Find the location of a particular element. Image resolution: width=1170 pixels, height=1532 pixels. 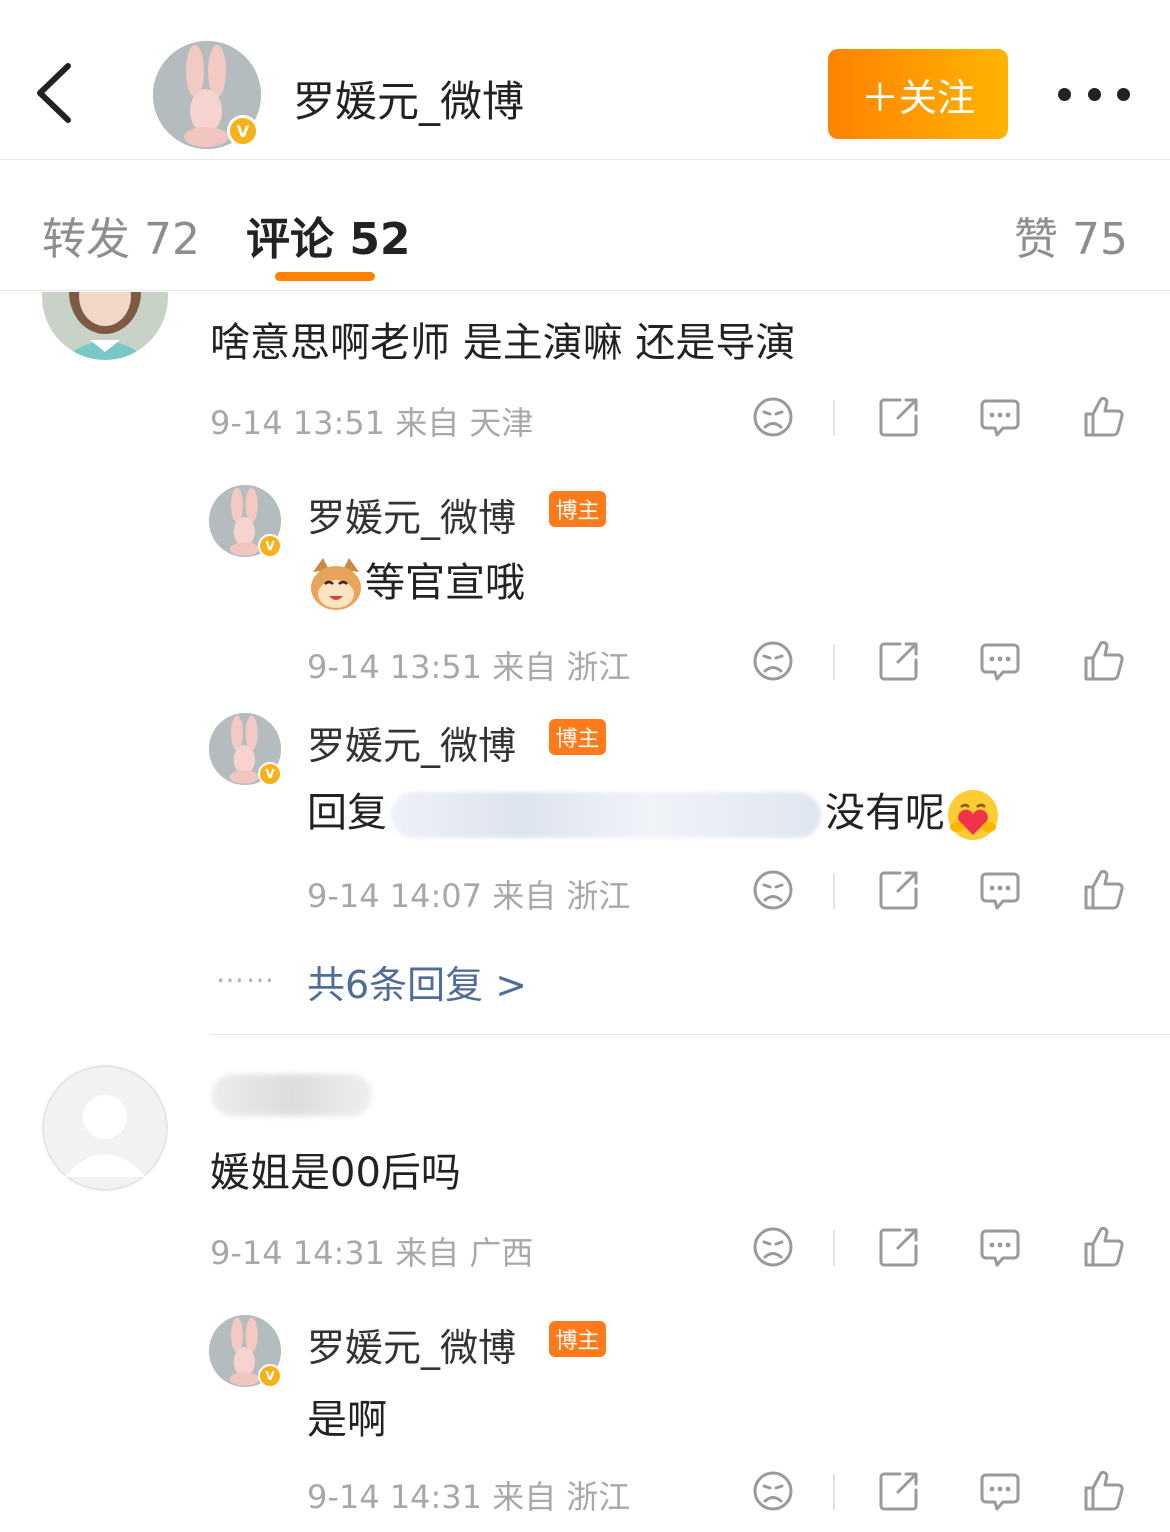

default-avatar-icon is located at coordinates (105, 1128).